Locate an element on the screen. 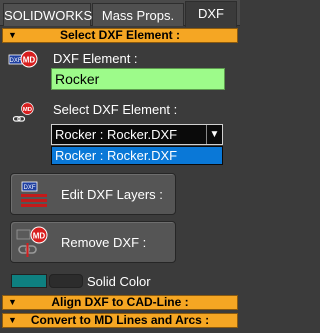  edit-dxf-layers-label: Edit DXF Layers : is located at coordinates (112, 194).